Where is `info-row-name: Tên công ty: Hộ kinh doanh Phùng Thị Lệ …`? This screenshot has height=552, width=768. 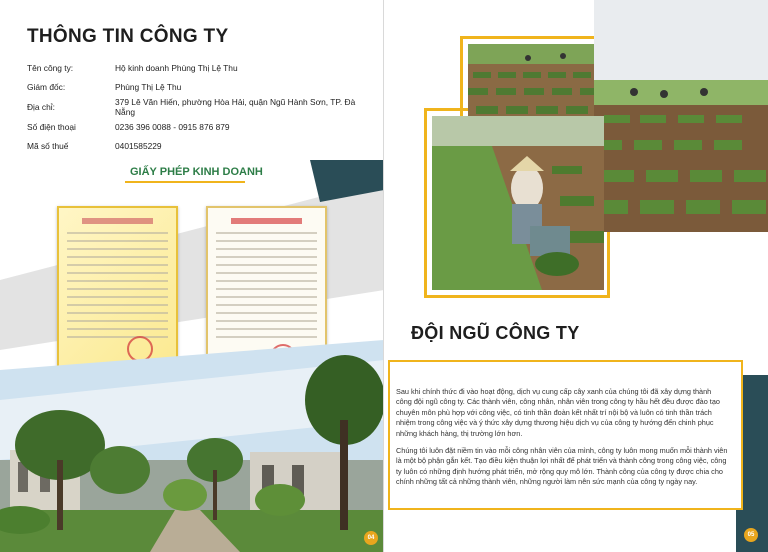 info-row-name: Tên công ty: Hộ kinh doanh Phùng Thị Lệ … is located at coordinates (202, 68).